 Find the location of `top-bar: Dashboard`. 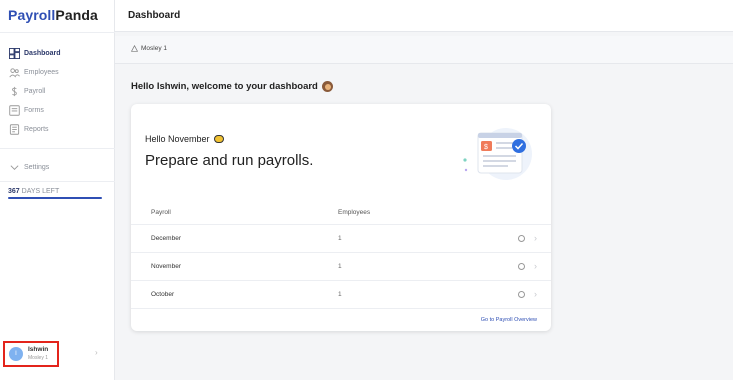

top-bar: Dashboard is located at coordinates (424, 16).